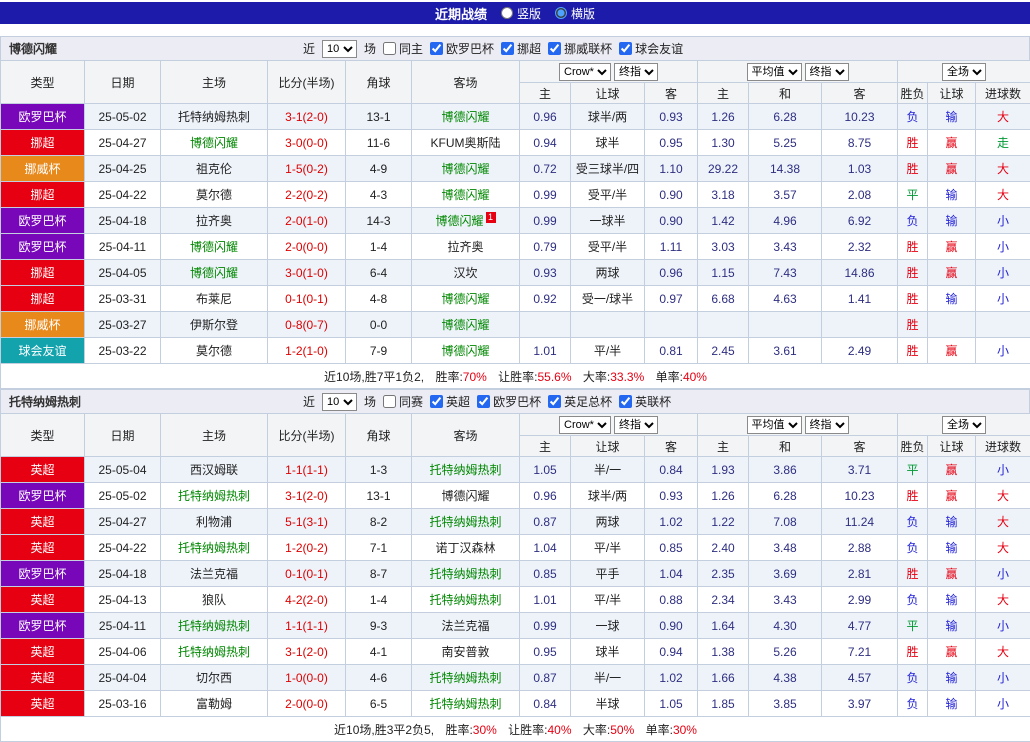 This screenshot has width=1030, height=742. Describe the element at coordinates (307, 82) in the screenshot. I see `col-score: 比分(半场)` at that location.